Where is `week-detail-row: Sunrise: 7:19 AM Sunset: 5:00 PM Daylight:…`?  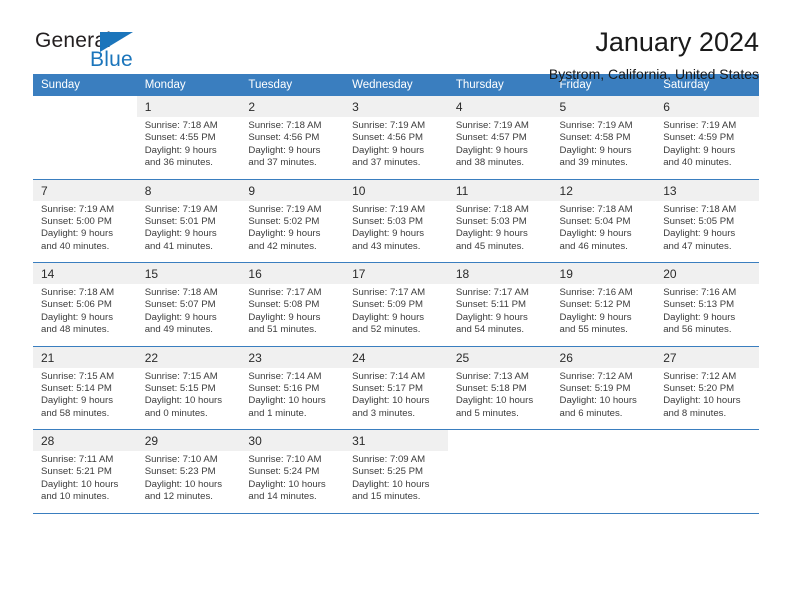
week-detail-row: Sunrise: 7:19 AM Sunset: 5:00 PM Daylight:… is located at coordinates (396, 231).